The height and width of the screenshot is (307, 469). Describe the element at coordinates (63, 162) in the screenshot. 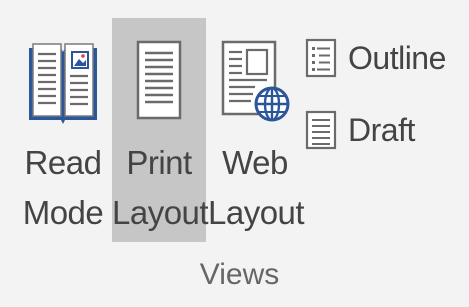

I see `read-mode-label-line1: Read` at that location.